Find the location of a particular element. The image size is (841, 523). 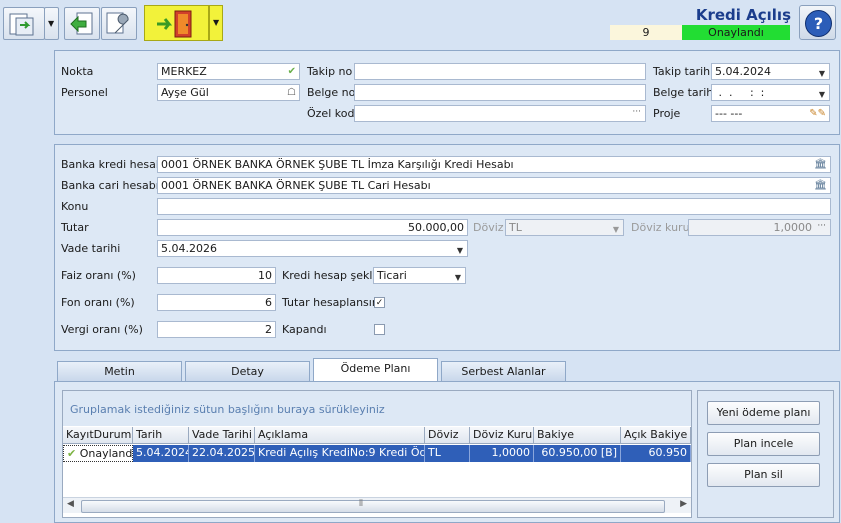

tab-odeme-plani: Ödeme Planı is located at coordinates (375, 370).